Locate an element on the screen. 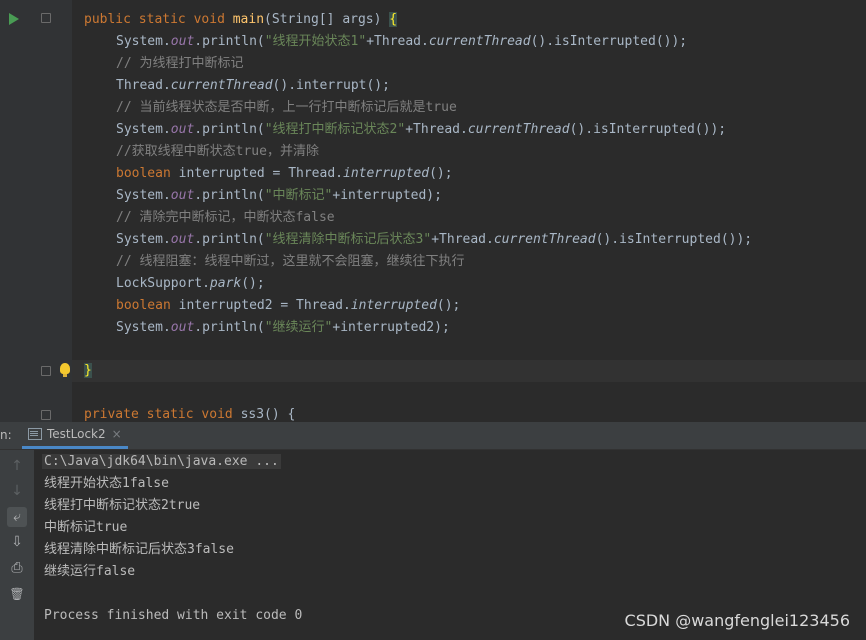 The width and height of the screenshot is (866, 640). tab-testlock2: TestLock2 × is located at coordinates (75, 435).